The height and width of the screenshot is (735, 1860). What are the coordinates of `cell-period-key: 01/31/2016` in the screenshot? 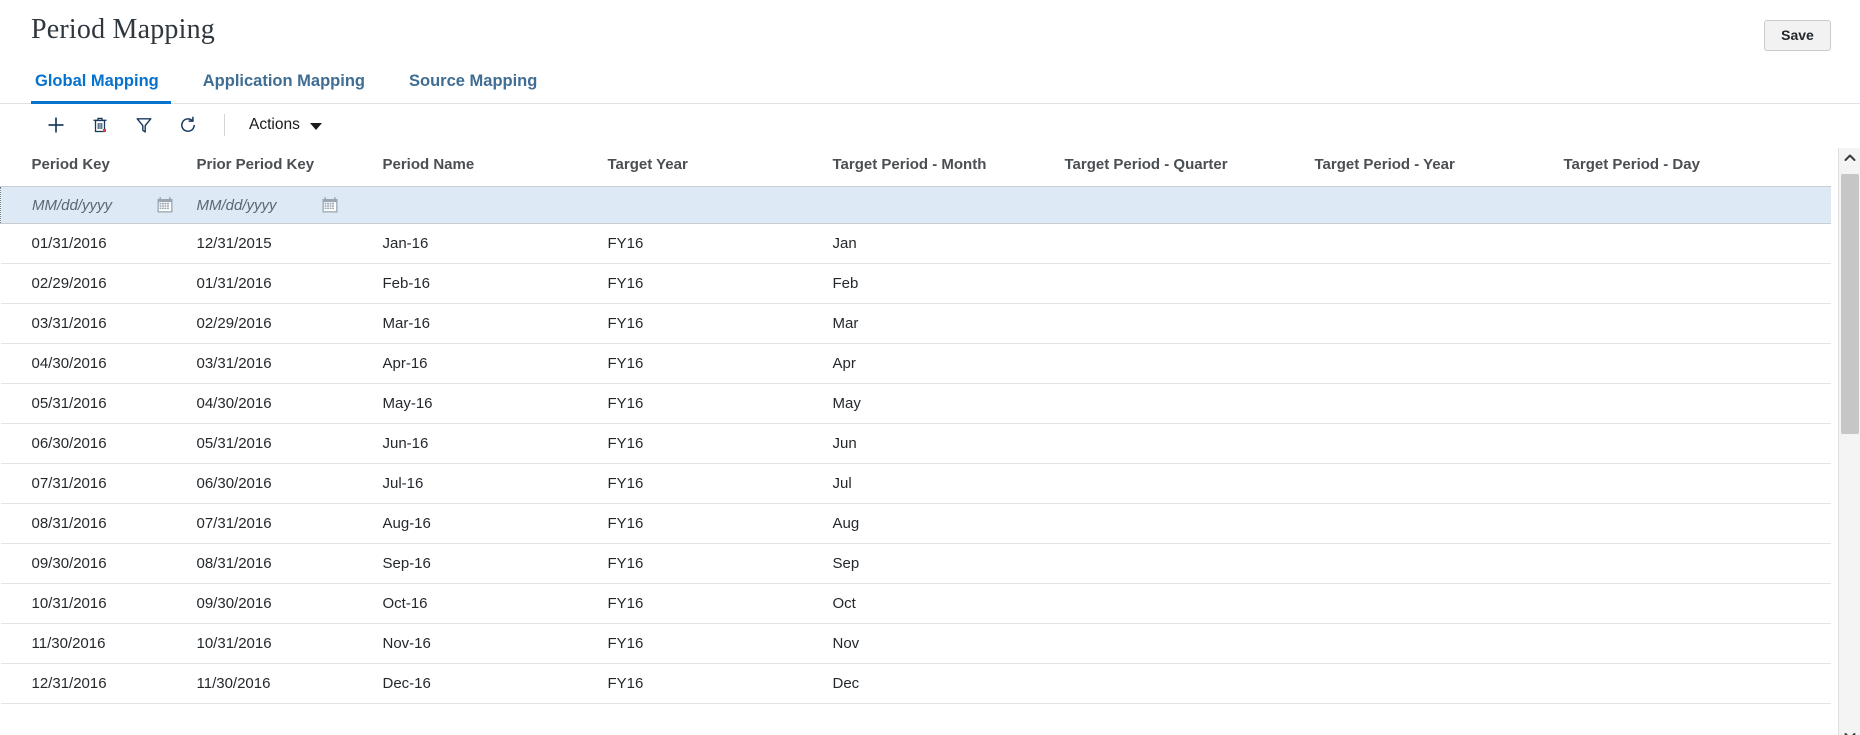 It's located at (98, 243).